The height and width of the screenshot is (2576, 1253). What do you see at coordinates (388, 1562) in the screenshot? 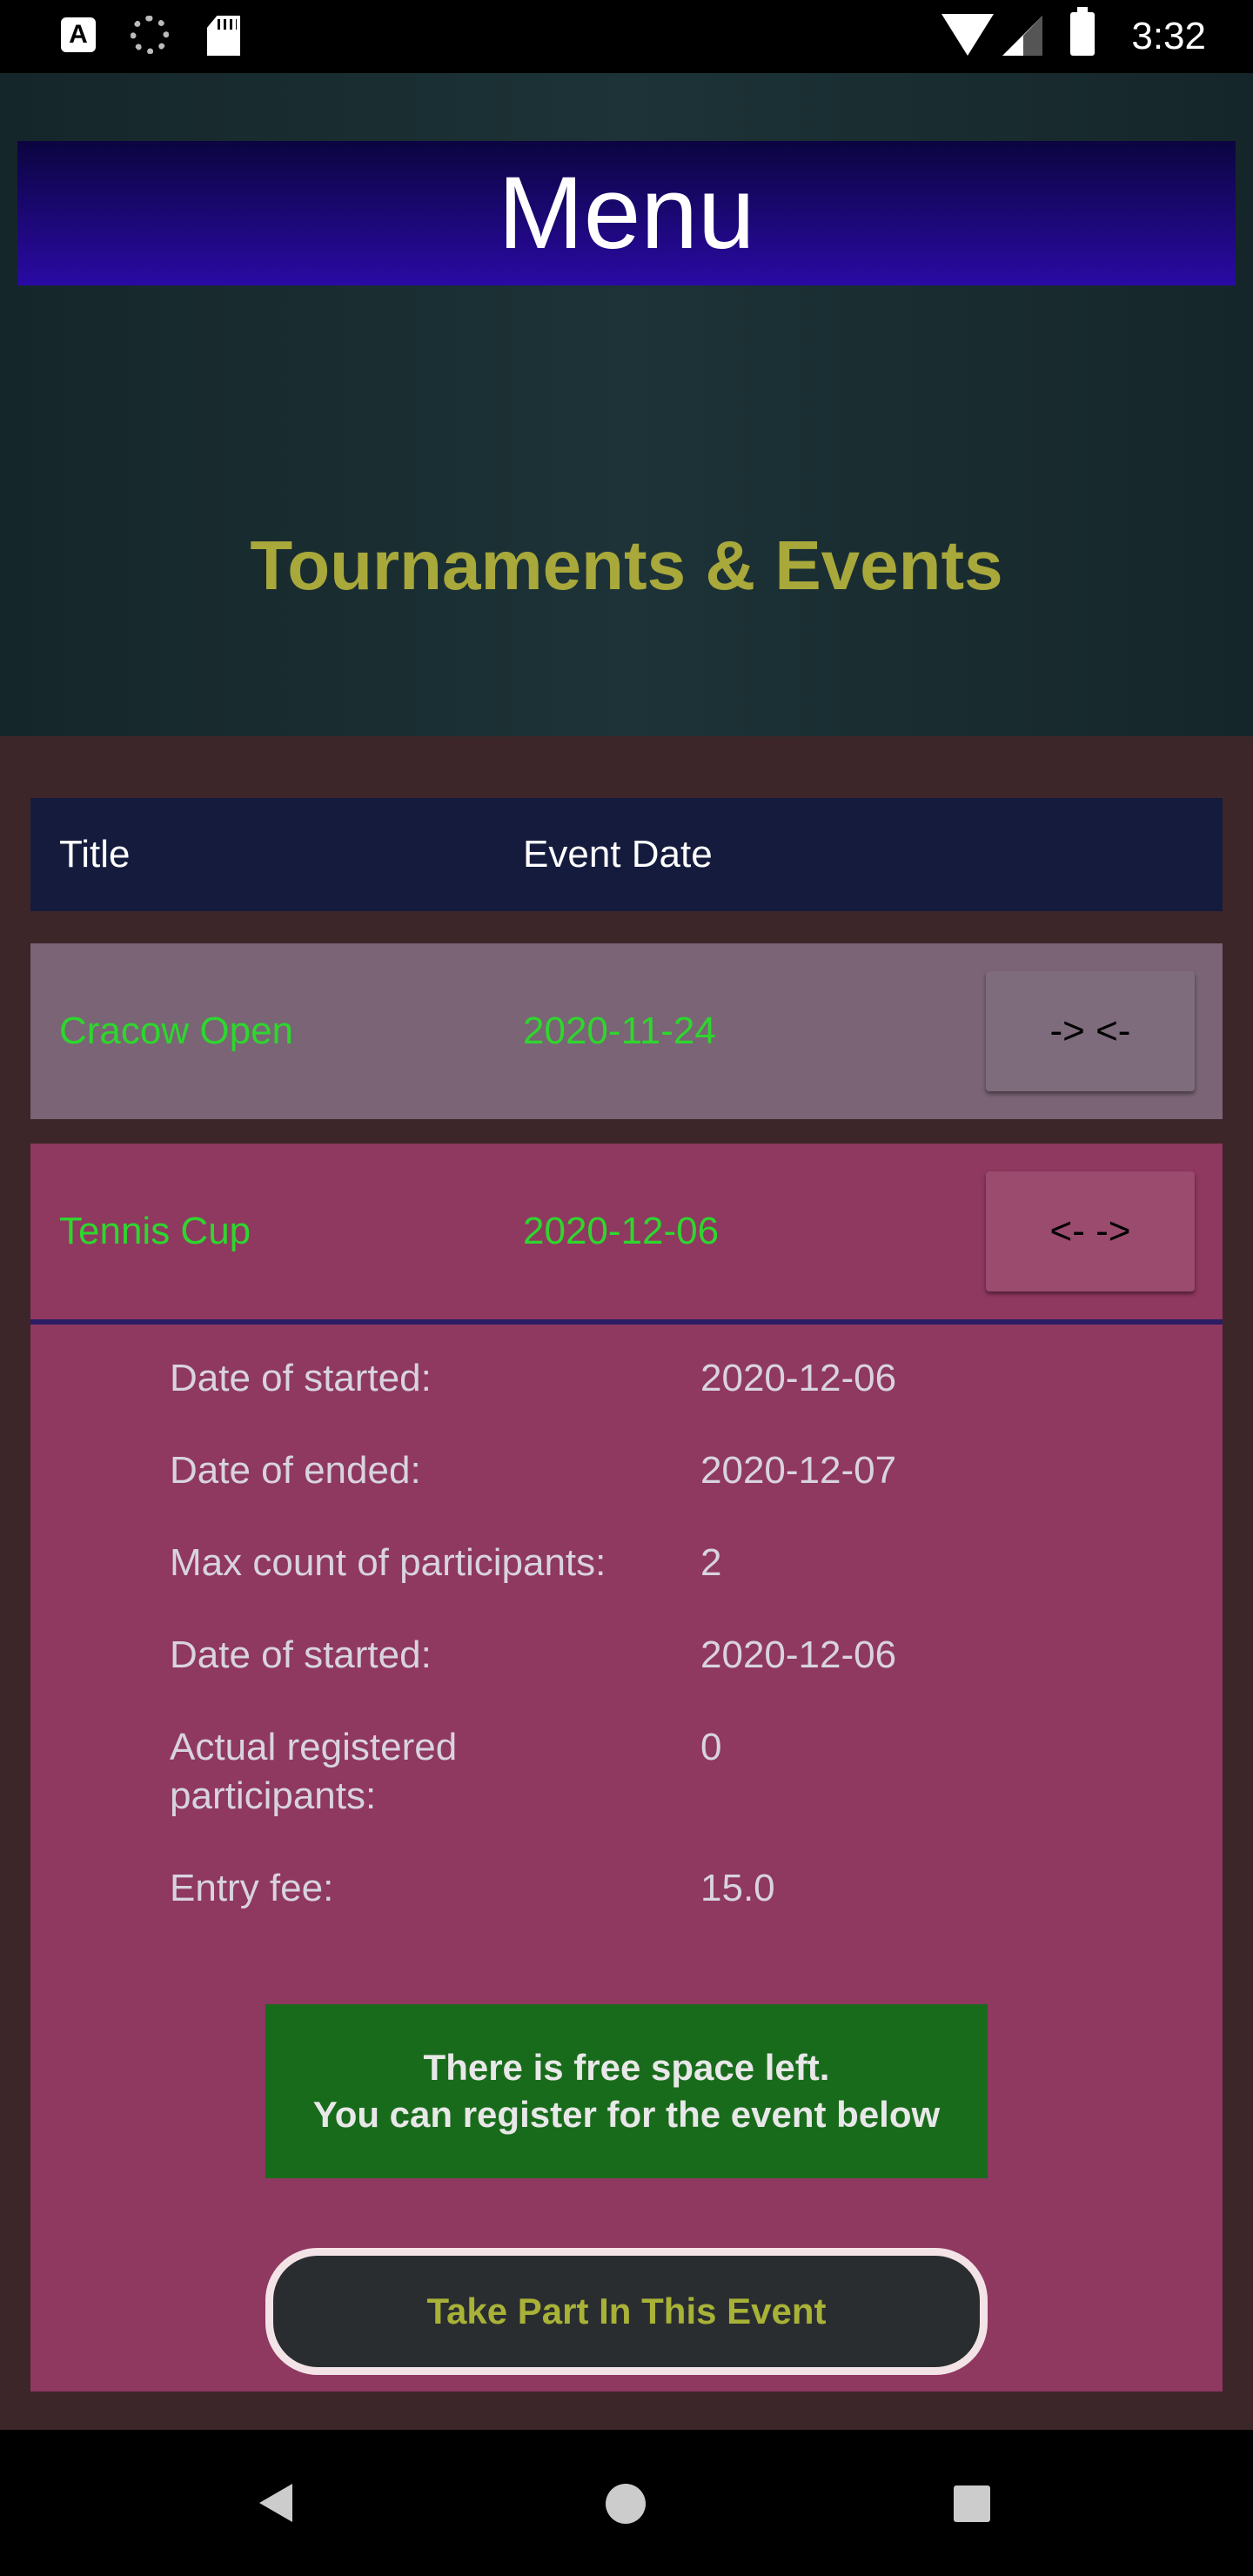
I see `detail-label: Max count of participants:` at bounding box center [388, 1562].